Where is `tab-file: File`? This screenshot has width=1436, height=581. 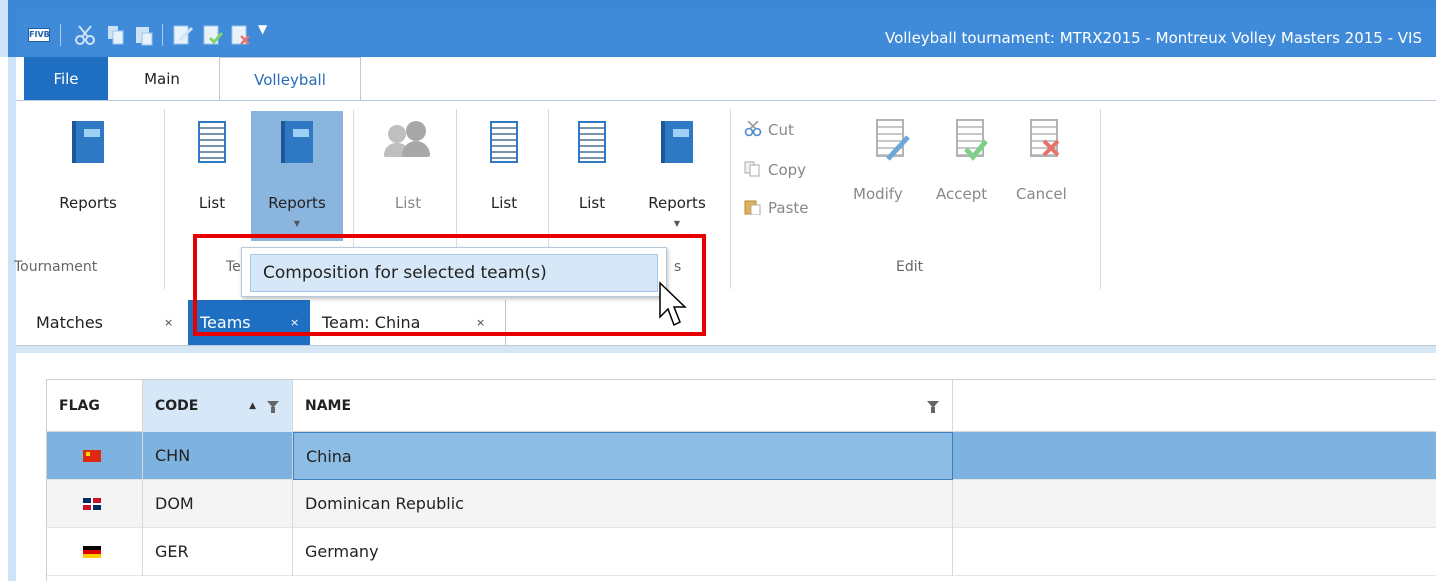
tab-file: File is located at coordinates (66, 79).